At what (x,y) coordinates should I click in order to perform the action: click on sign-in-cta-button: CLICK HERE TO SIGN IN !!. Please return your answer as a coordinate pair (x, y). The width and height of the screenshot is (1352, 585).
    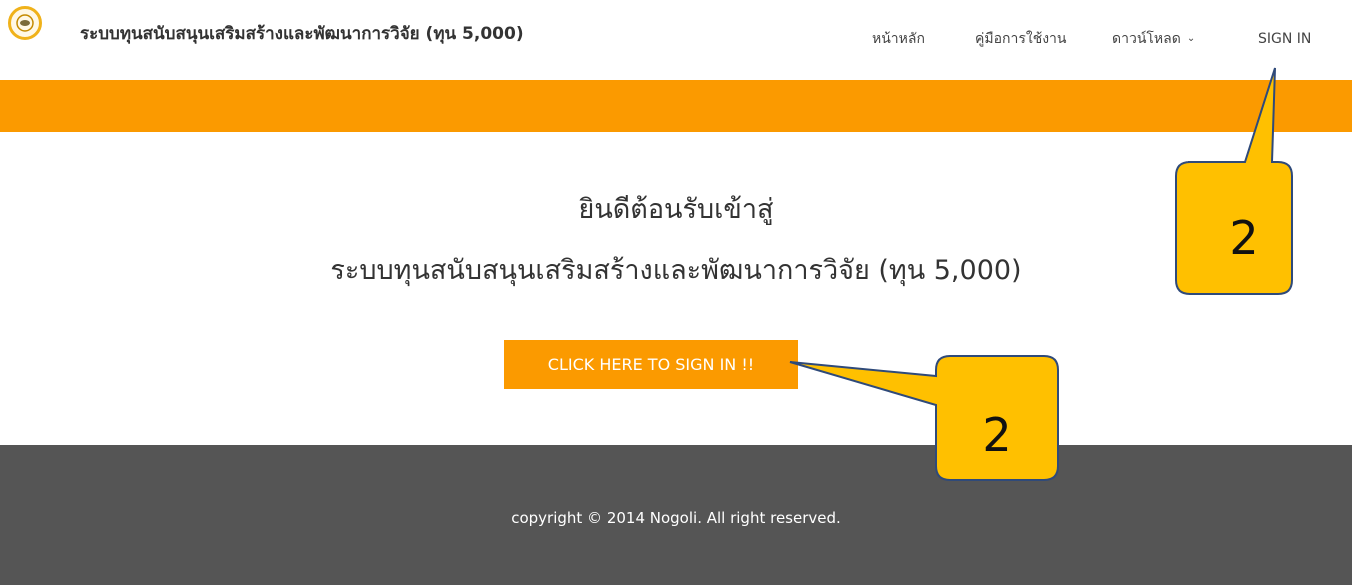
    Looking at the image, I should click on (651, 364).